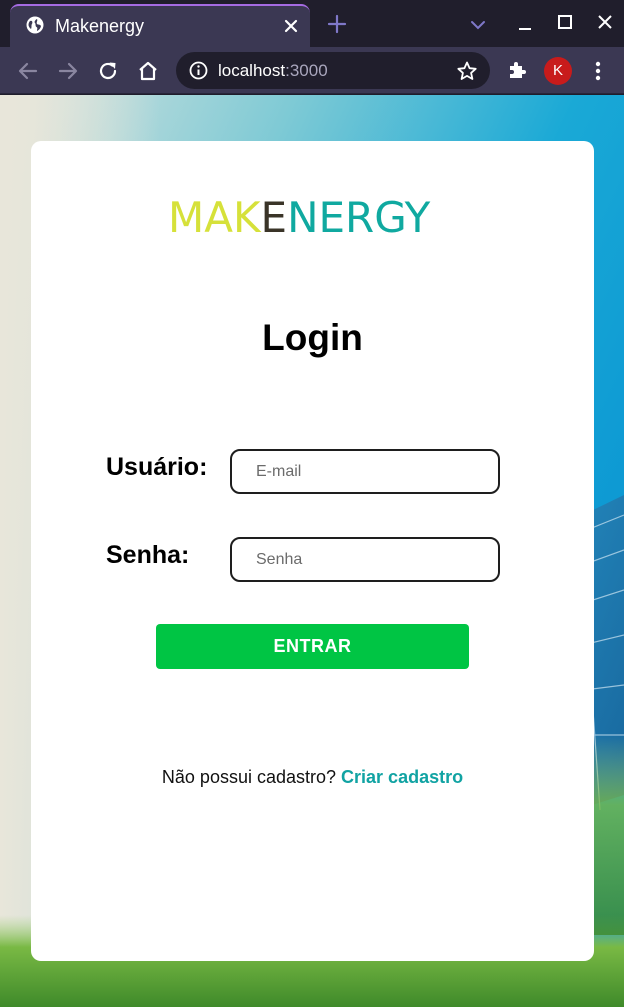 The width and height of the screenshot is (624, 1007). I want to click on chevron-down-icon, so click(478, 25).